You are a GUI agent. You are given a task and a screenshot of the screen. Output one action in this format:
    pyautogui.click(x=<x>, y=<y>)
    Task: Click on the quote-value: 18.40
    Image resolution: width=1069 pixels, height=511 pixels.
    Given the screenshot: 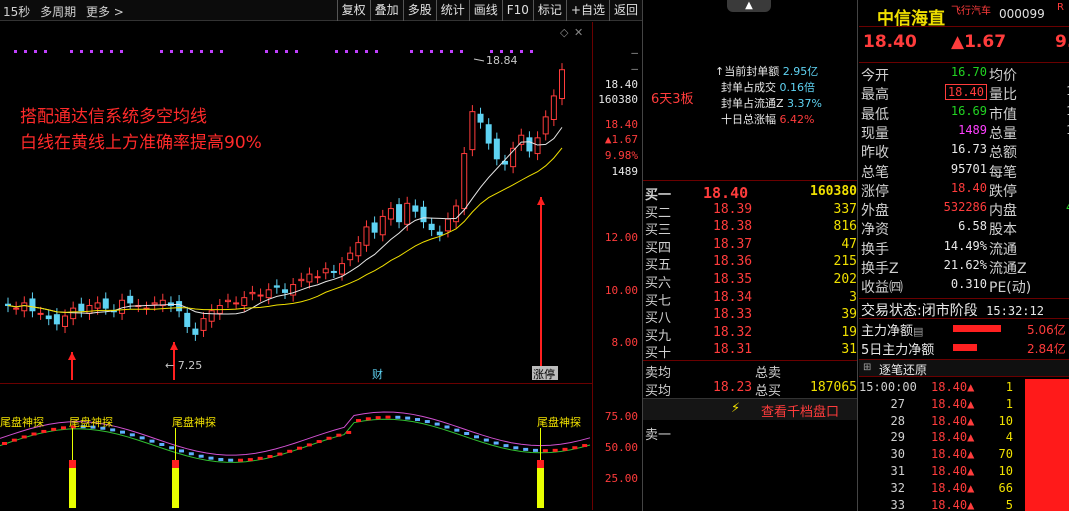 What is the action you would take?
    pyautogui.click(x=968, y=187)
    